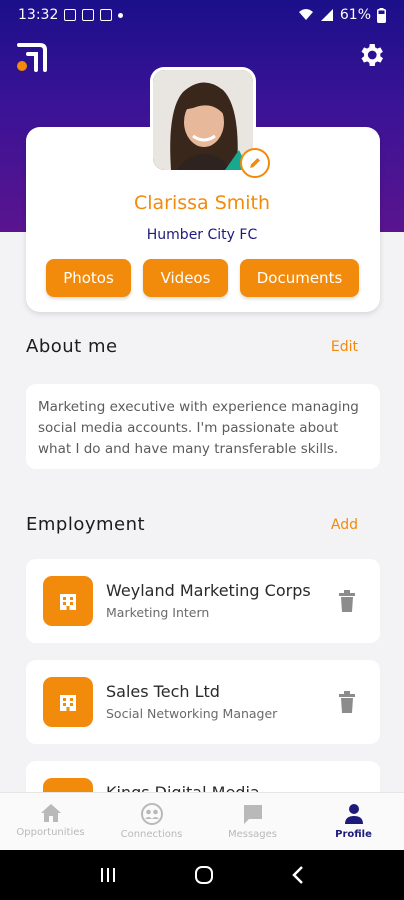 This screenshot has height=900, width=404. Describe the element at coordinates (88, 278) in the screenshot. I see `photos-button: Photos` at that location.